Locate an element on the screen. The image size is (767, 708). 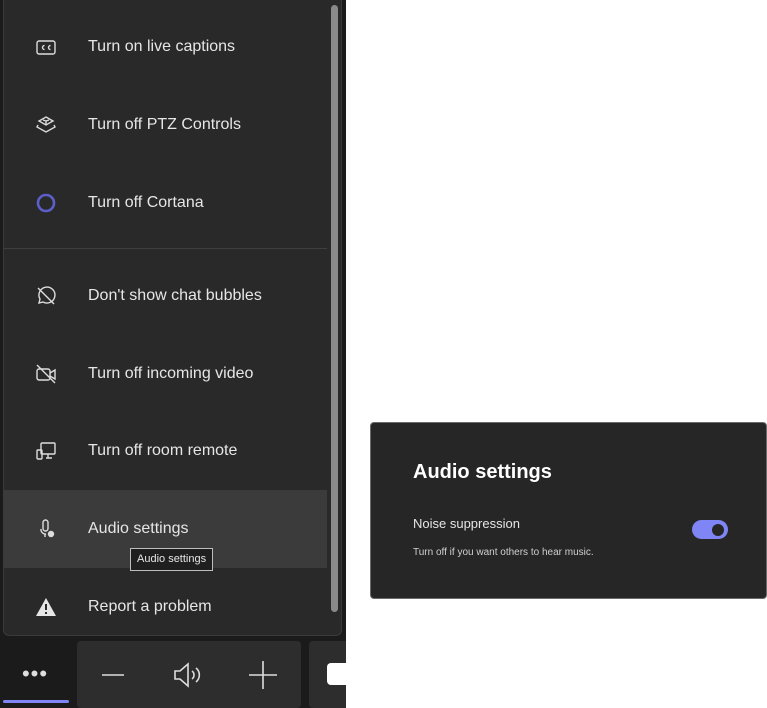
menu-scrollbar is located at coordinates (334, 308).